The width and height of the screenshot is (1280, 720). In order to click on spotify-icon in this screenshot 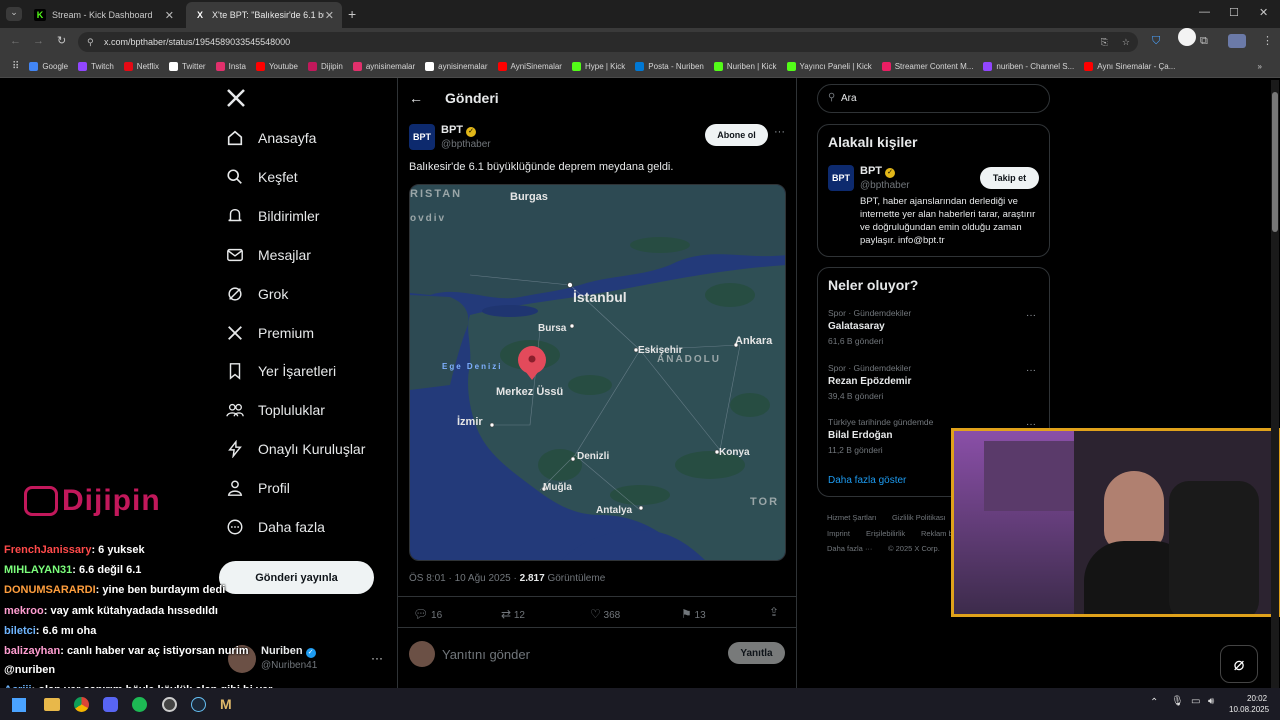, I will do `click(139, 704)`.